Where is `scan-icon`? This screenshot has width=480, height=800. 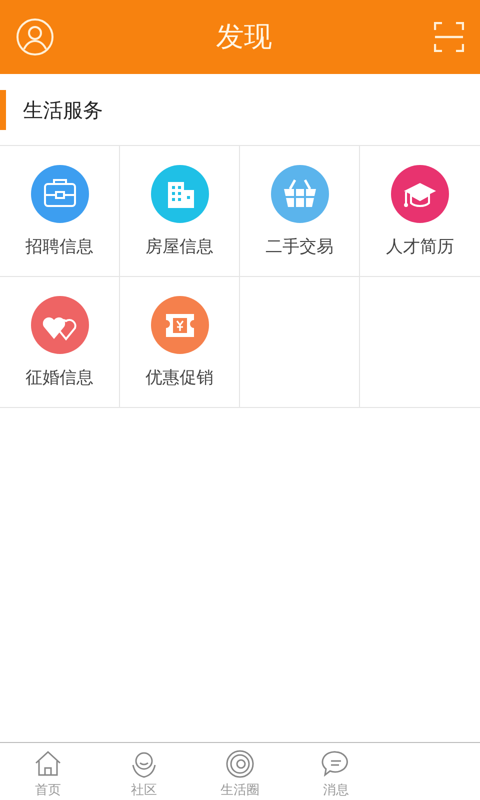
scan-icon is located at coordinates (449, 37).